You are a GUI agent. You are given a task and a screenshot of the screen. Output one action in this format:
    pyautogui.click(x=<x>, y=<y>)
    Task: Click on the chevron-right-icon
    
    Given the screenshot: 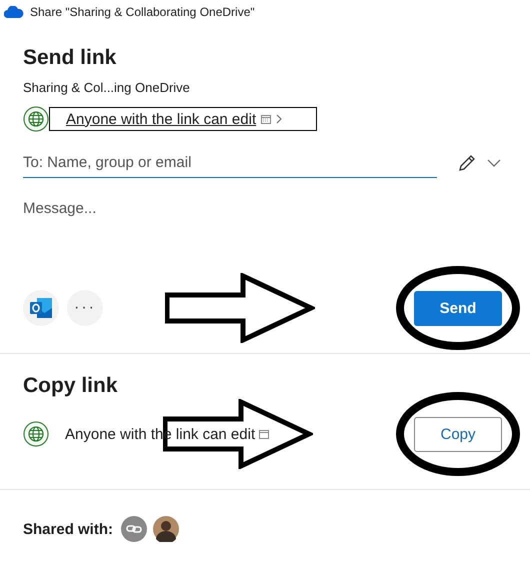 What is the action you would take?
    pyautogui.click(x=279, y=119)
    